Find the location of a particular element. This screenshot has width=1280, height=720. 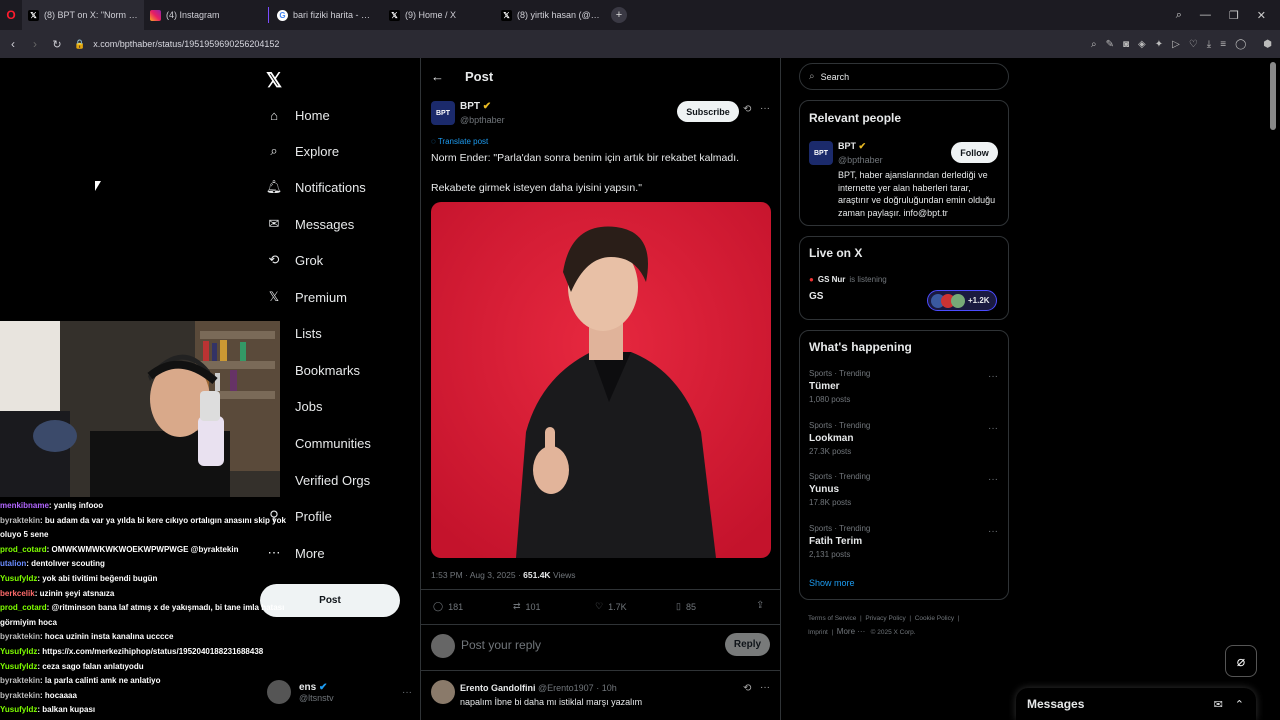

heart-icon: ♡ is located at coordinates (1193, 44).